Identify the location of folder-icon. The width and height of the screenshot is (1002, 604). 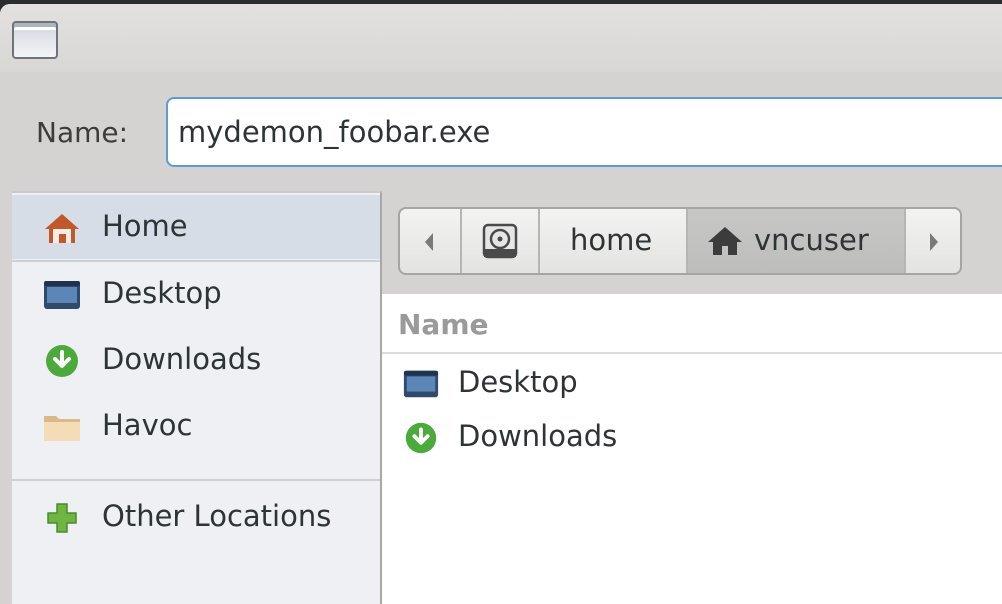
(62, 428).